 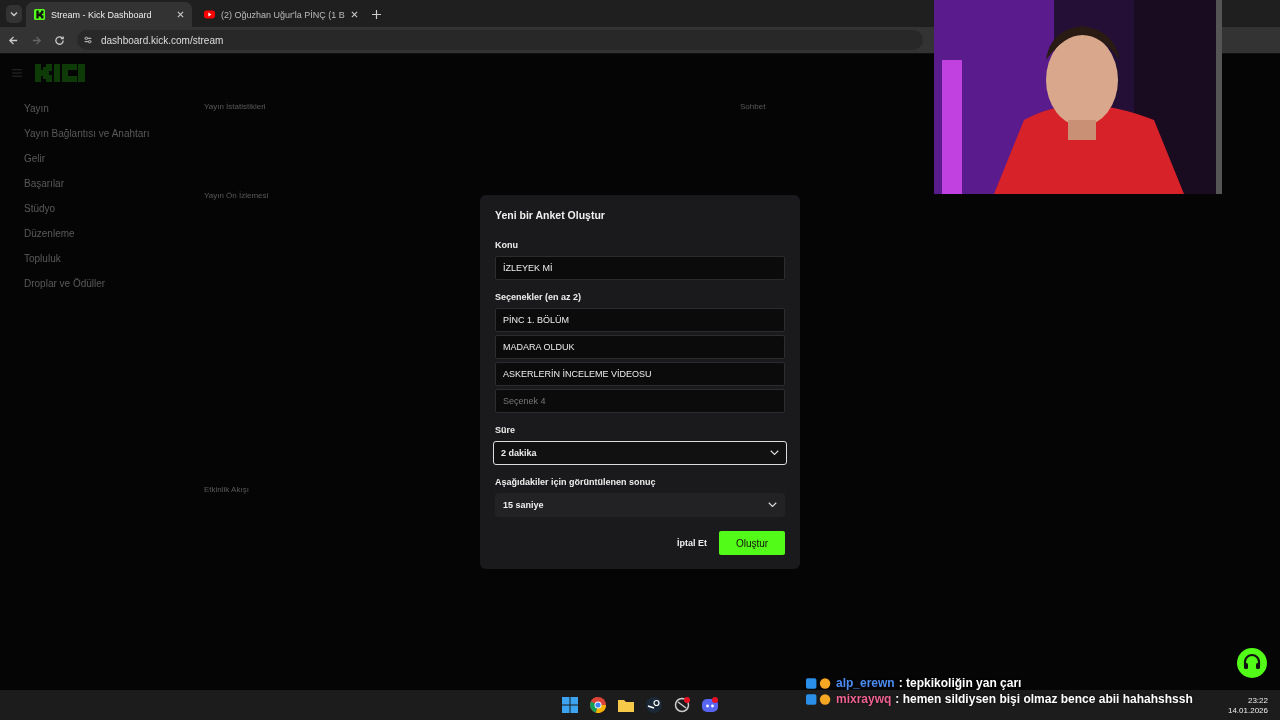 I want to click on cancel-button: İptal Et, so click(x=692, y=543).